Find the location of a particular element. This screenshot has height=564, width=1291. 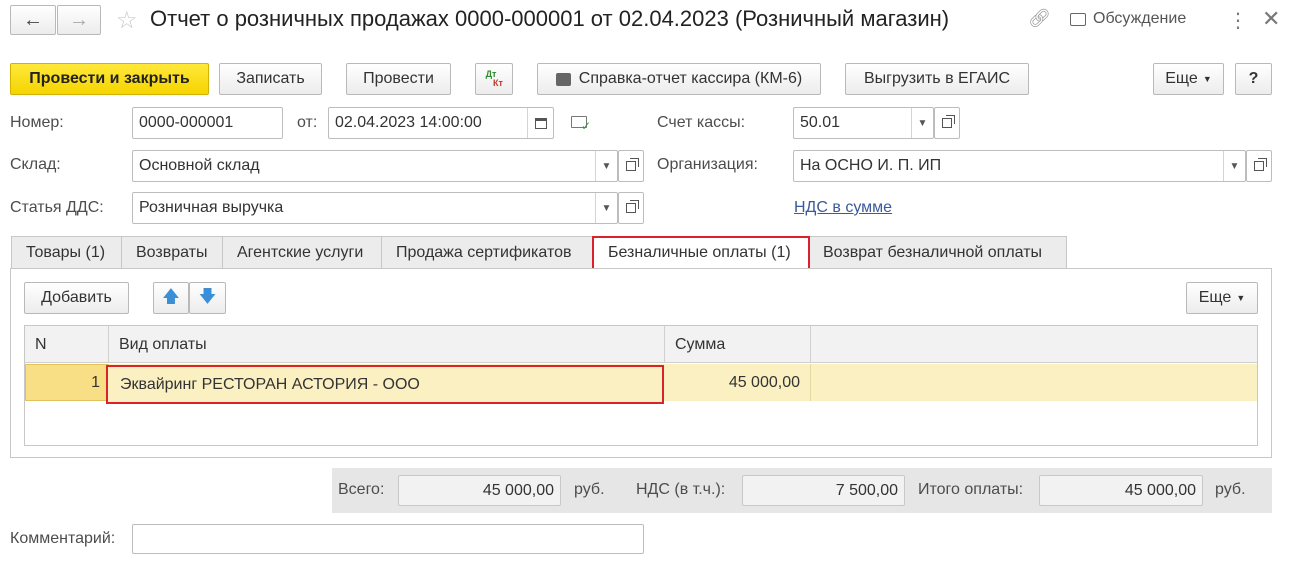

back-button: ← is located at coordinates (33, 20).